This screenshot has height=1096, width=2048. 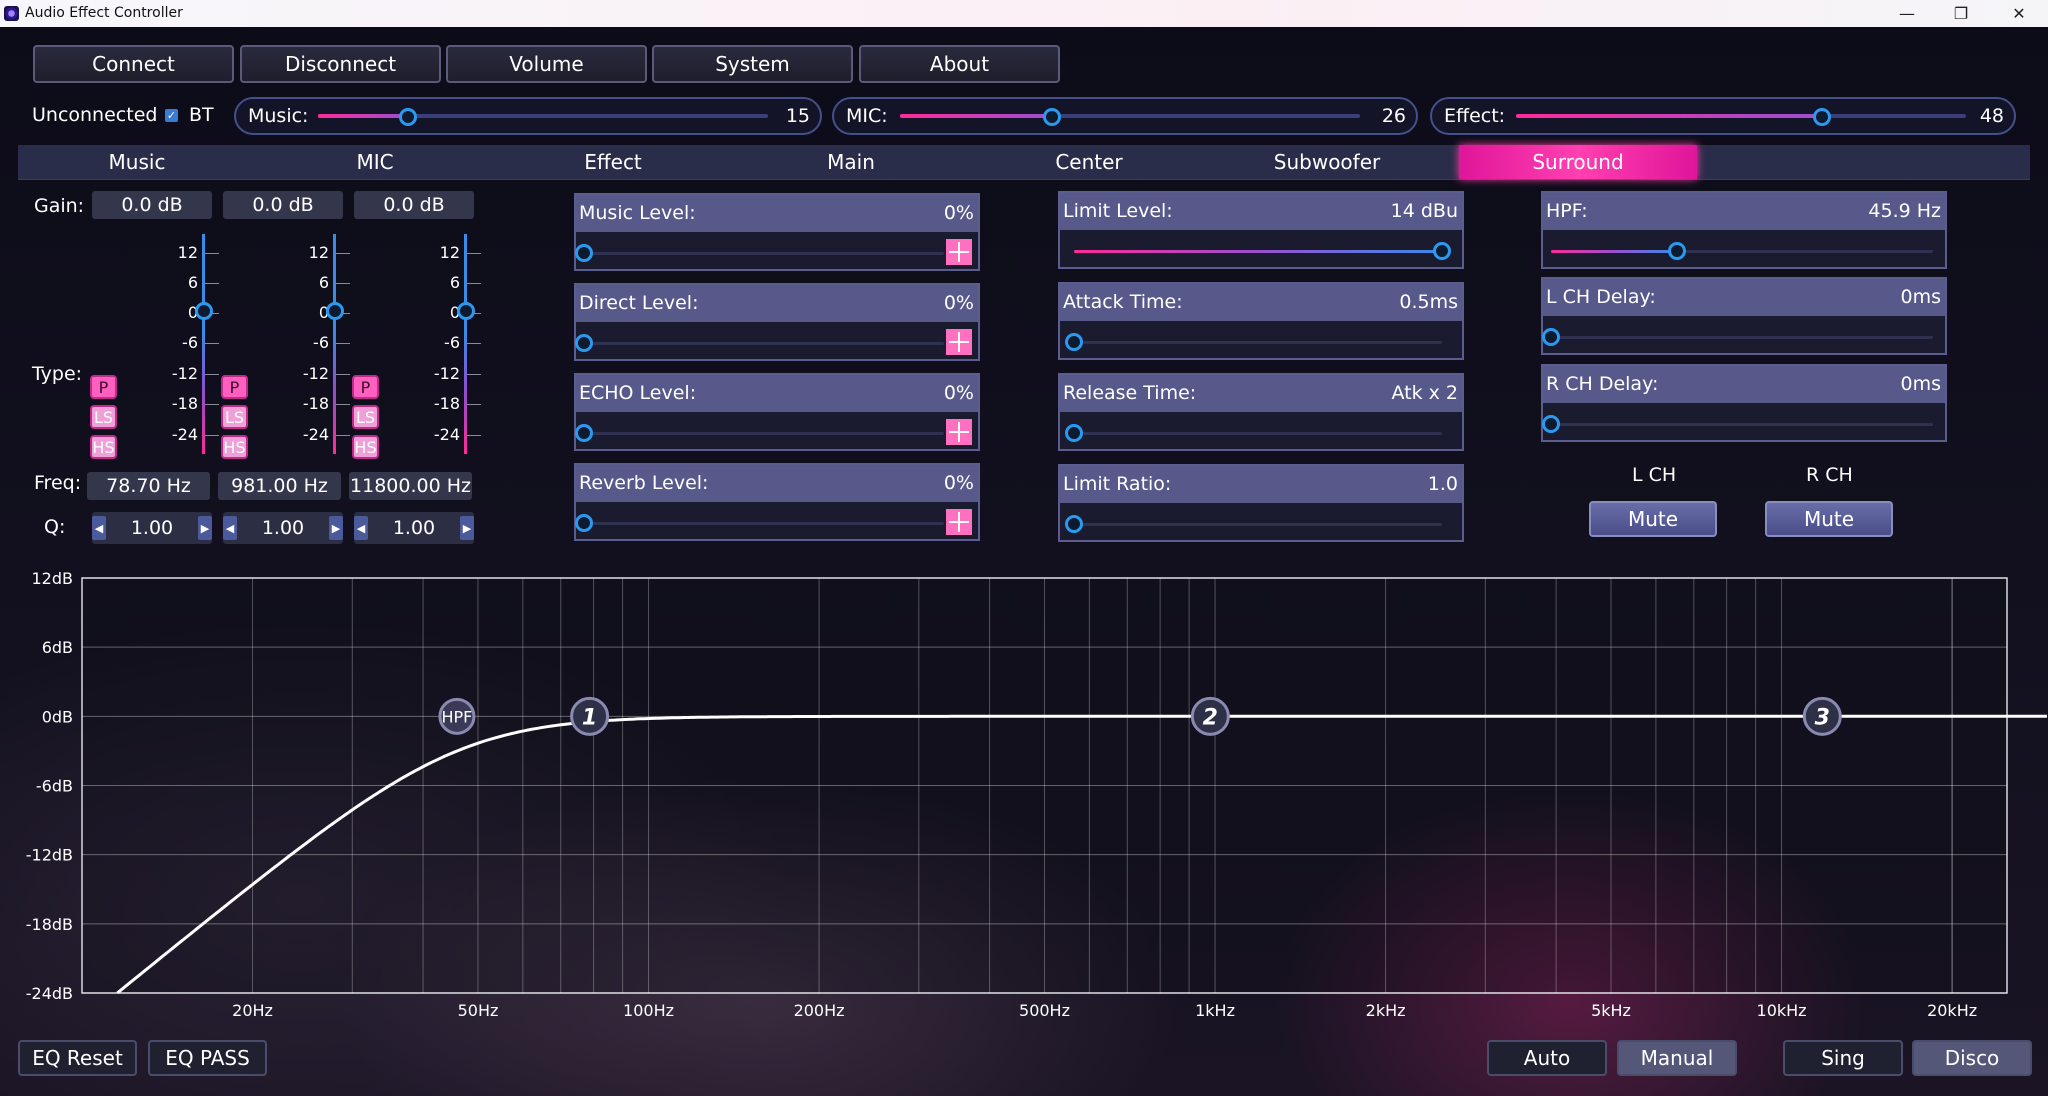 What do you see at coordinates (446, 403) in the screenshot?
I see `gain-scale-tick: -18` at bounding box center [446, 403].